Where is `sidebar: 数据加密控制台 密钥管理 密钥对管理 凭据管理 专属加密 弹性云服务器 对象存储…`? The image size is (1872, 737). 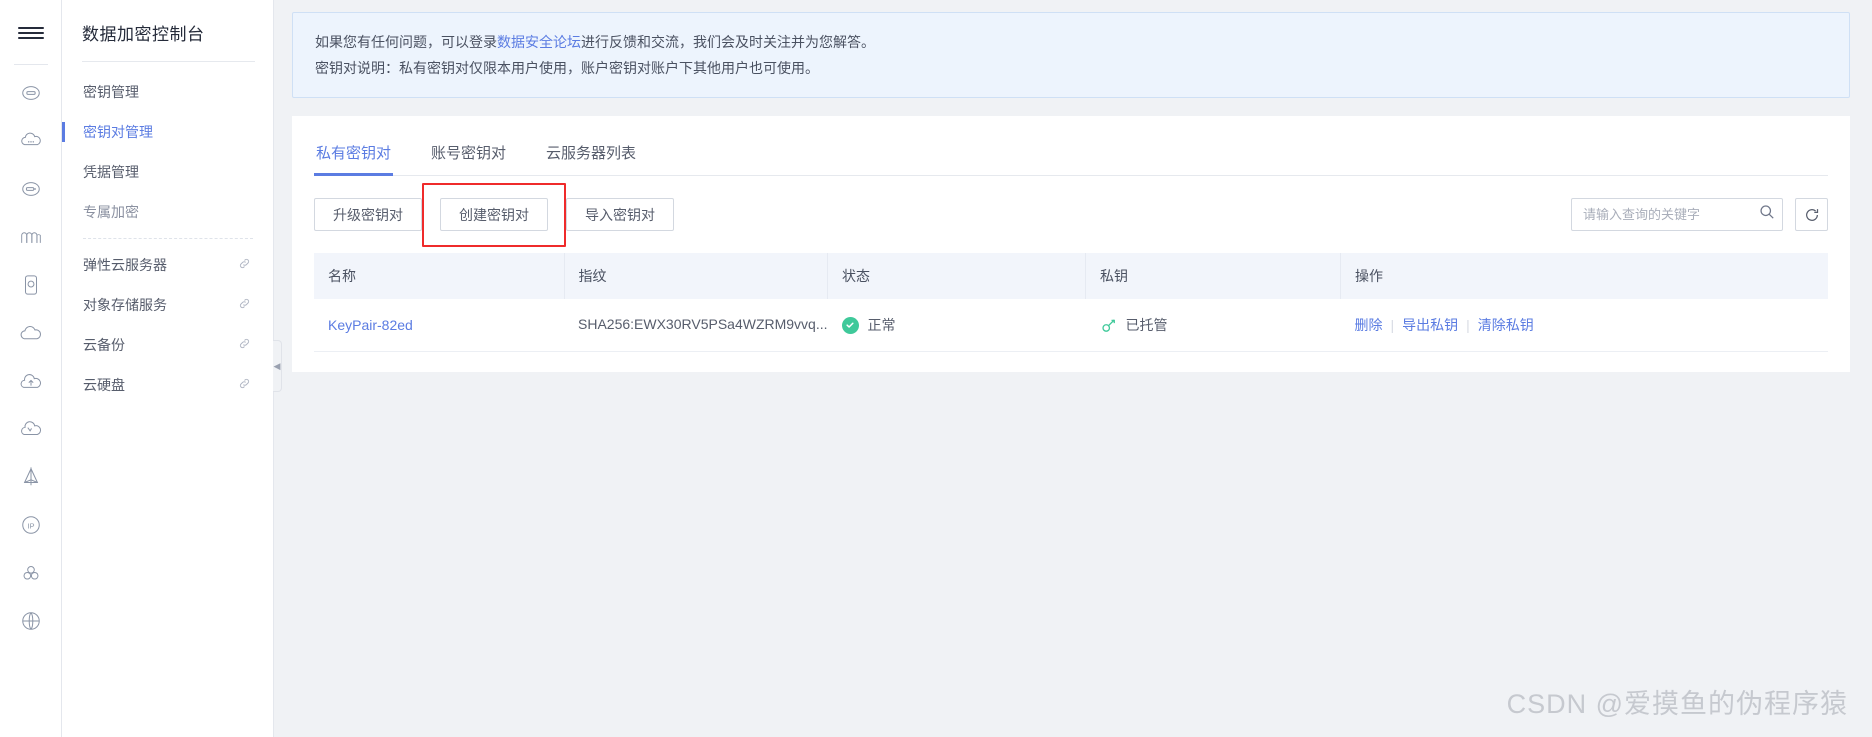 sidebar: 数据加密控制台 密钥管理 密钥对管理 凭据管理 专属加密 弹性云服务器 对象存储… is located at coordinates (172, 368).